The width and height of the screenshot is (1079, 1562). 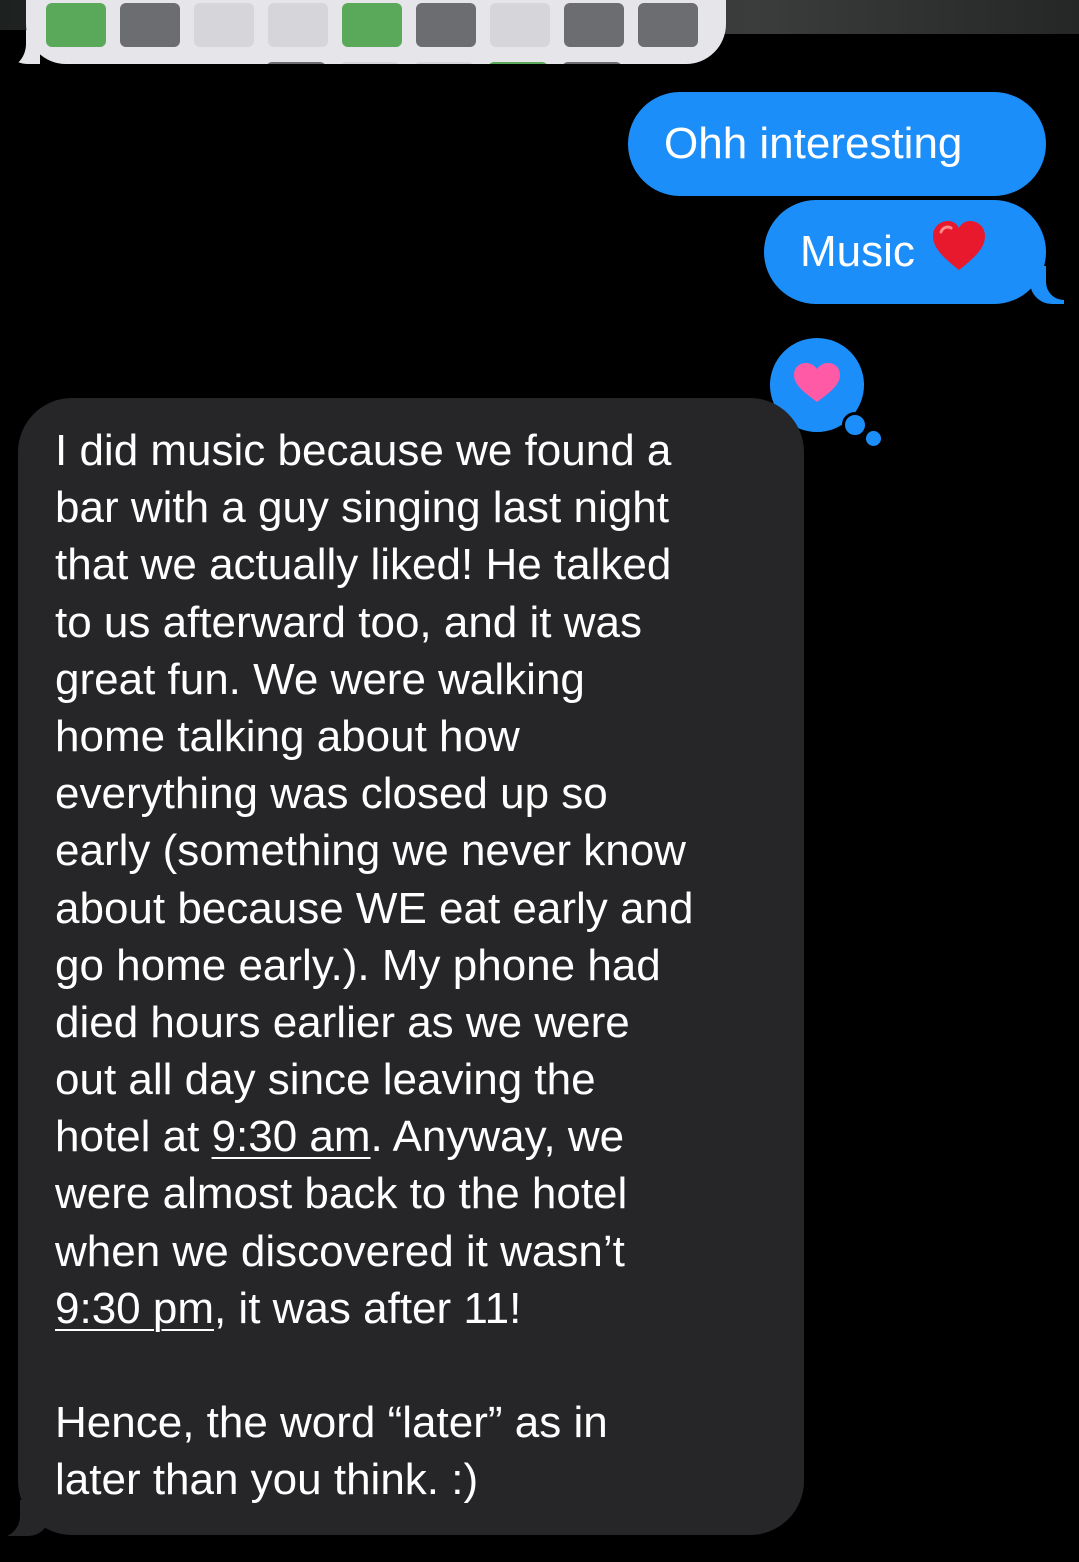 I want to click on time-link: 9:30 pm, so click(x=134, y=1308).